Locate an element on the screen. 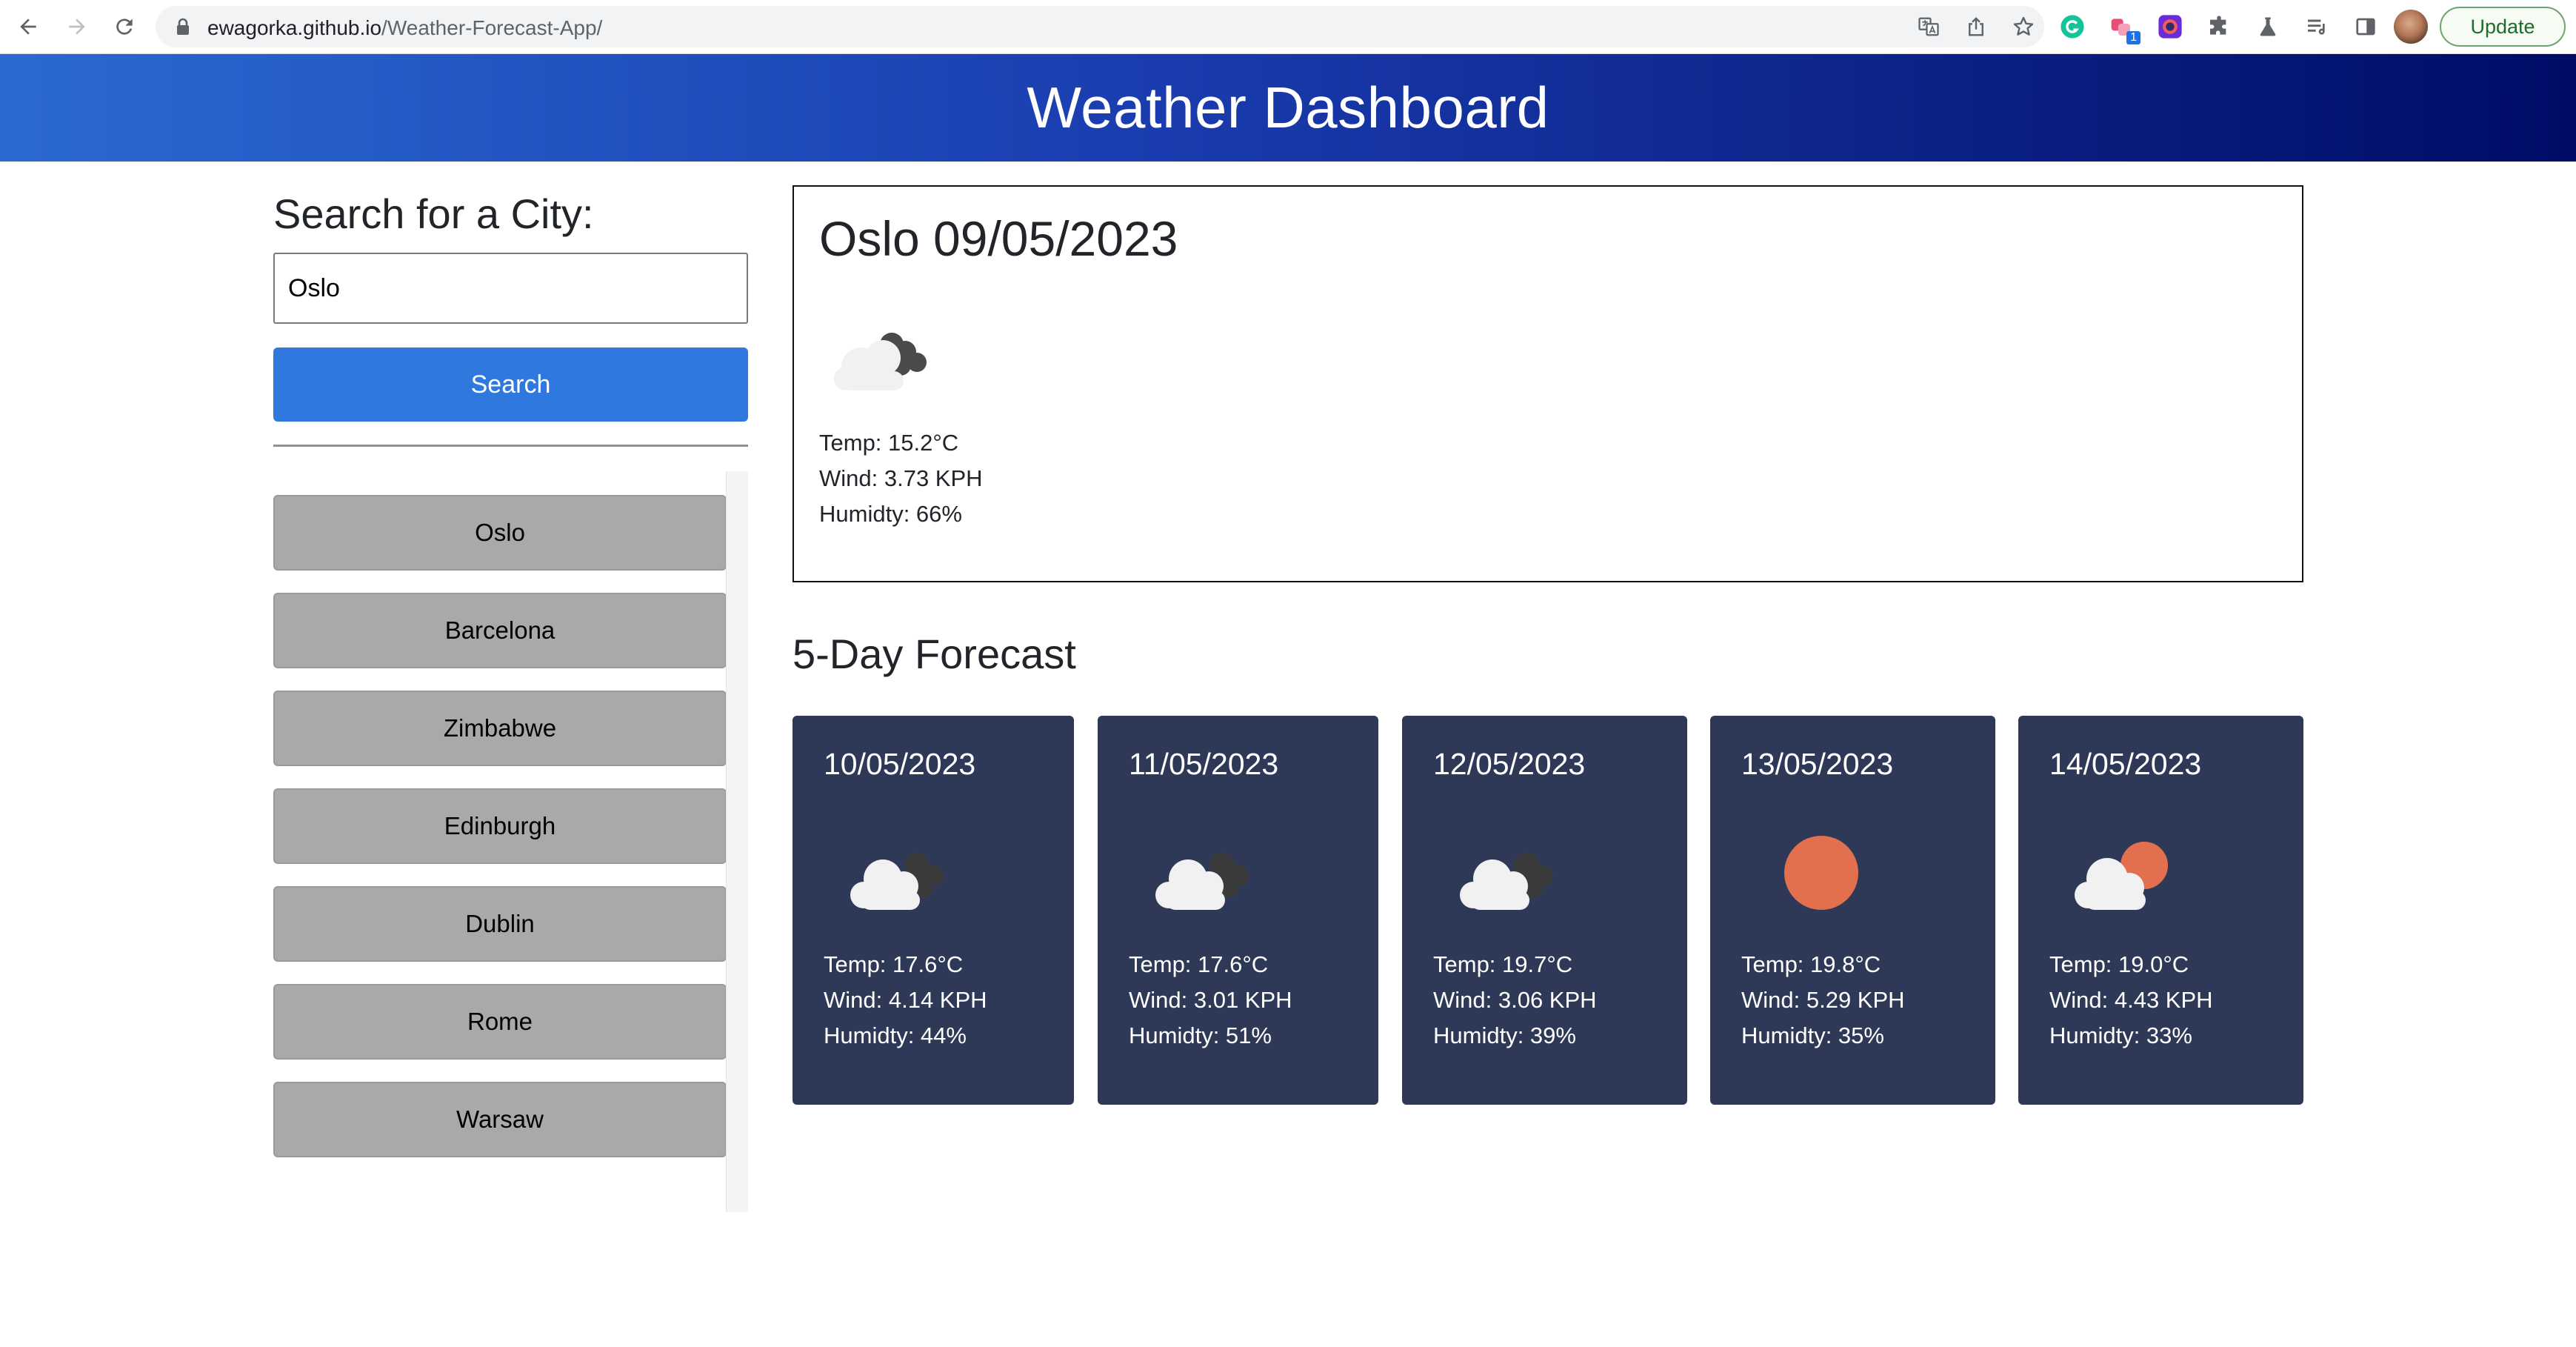 This screenshot has width=2576, height=1347. current-city-date: Oslo 09/05/2023 is located at coordinates (998, 239).